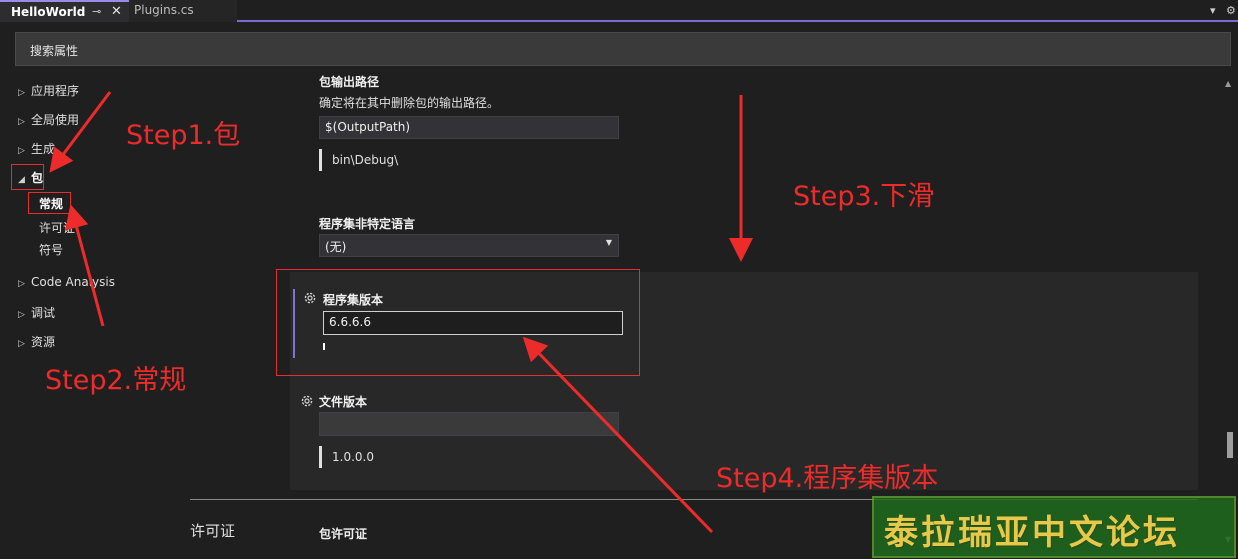 The width and height of the screenshot is (1238, 559). Describe the element at coordinates (864, 196) in the screenshot. I see `step3-annotation: Step3.下滑` at that location.